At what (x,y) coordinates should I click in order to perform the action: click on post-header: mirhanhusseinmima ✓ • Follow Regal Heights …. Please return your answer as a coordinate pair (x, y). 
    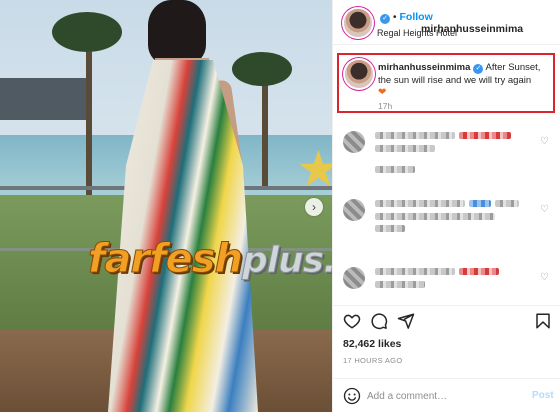
    Looking at the image, I should click on (446, 22).